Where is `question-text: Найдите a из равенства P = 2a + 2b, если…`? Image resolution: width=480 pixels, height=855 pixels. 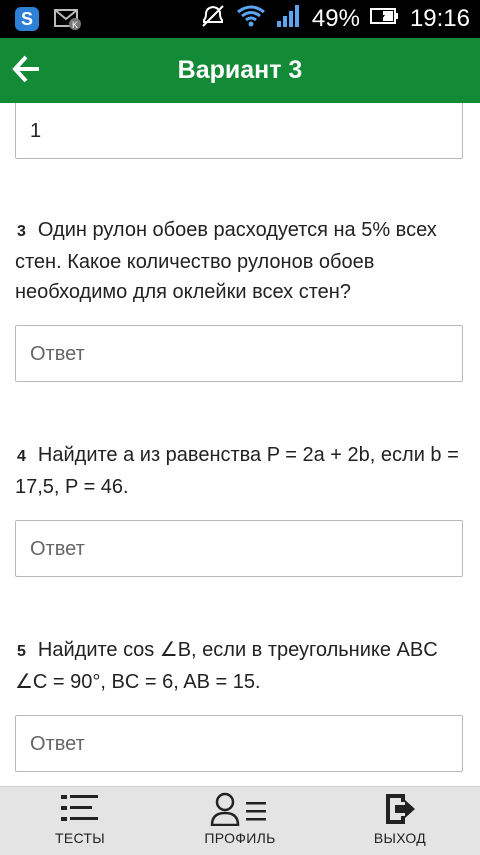
question-text: Найдите a из равенства P = 2a + 2b, если… is located at coordinates (237, 471).